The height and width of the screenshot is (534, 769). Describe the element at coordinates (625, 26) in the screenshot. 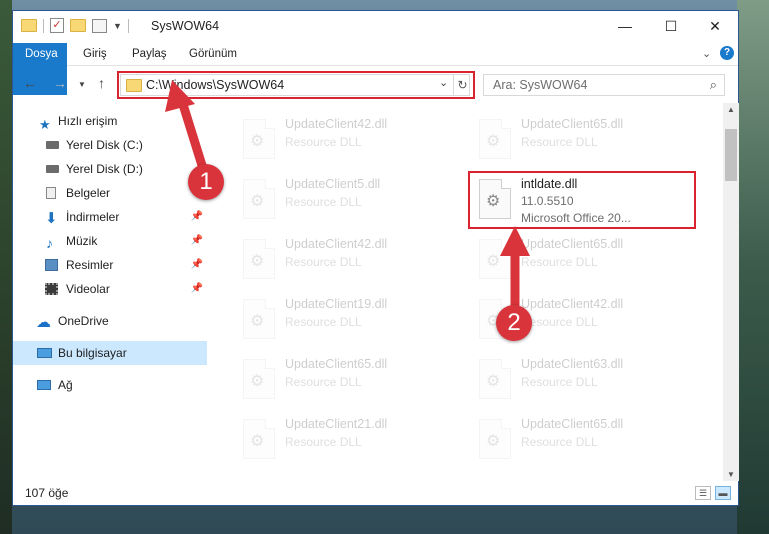

I see `minimize-button: —` at that location.